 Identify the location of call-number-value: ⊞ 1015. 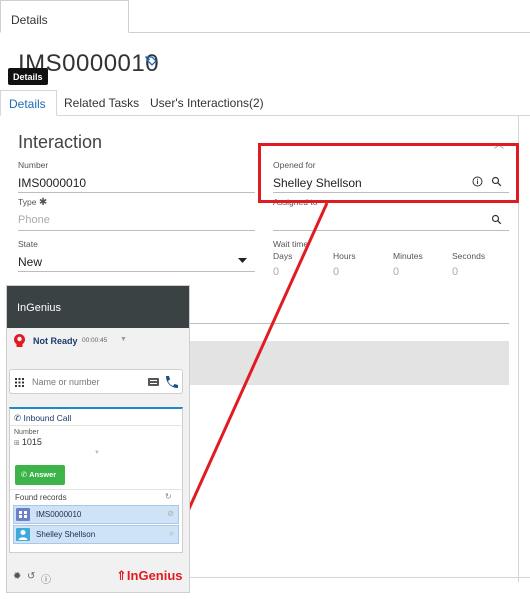
(28, 442).